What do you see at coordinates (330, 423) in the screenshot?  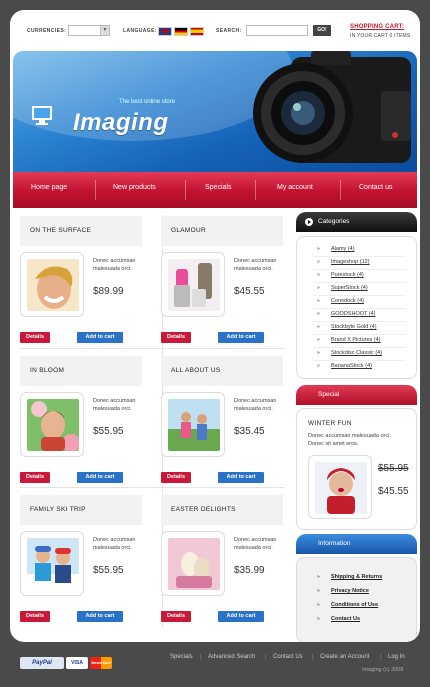 I see `special-product-title: Winter fun` at bounding box center [330, 423].